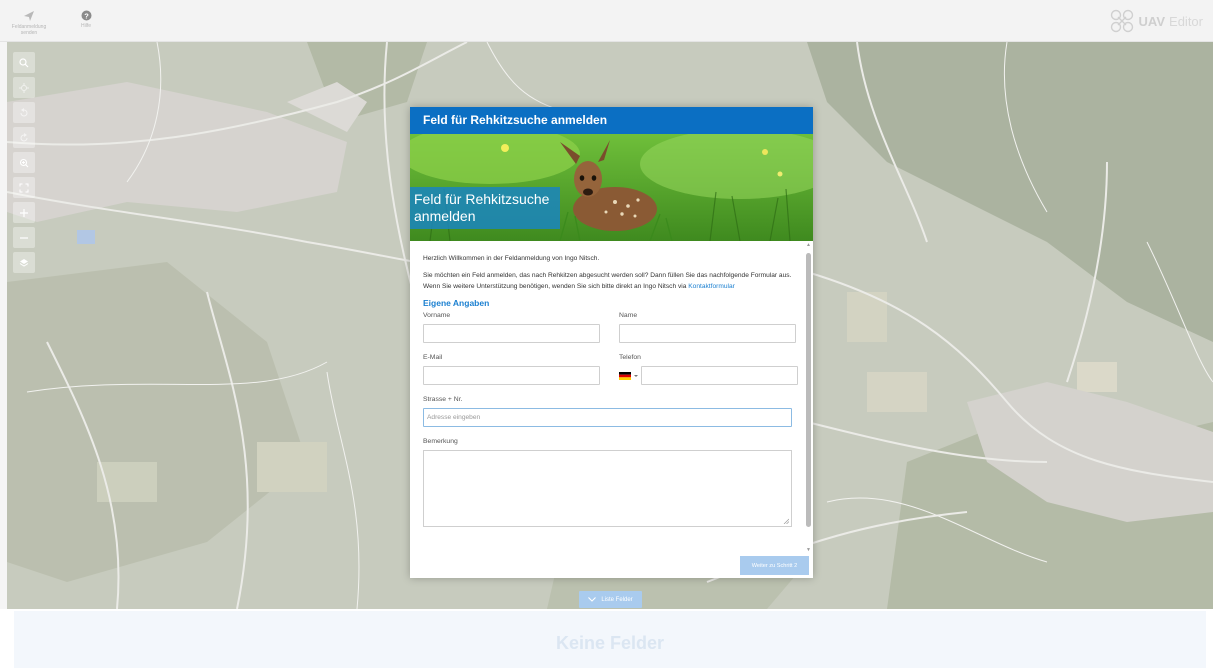 This screenshot has width=1213, height=668. I want to click on bemerkung-textarea, so click(607, 488).